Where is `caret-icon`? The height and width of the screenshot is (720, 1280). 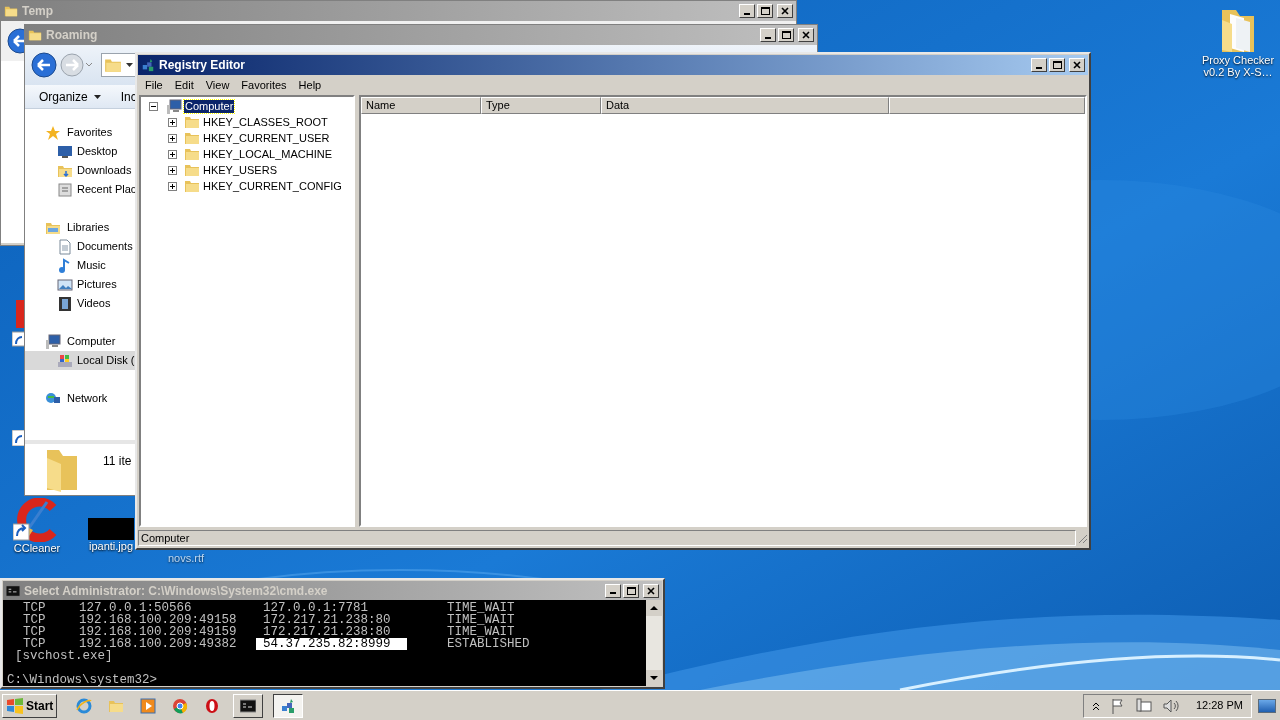 caret-icon is located at coordinates (97, 96).